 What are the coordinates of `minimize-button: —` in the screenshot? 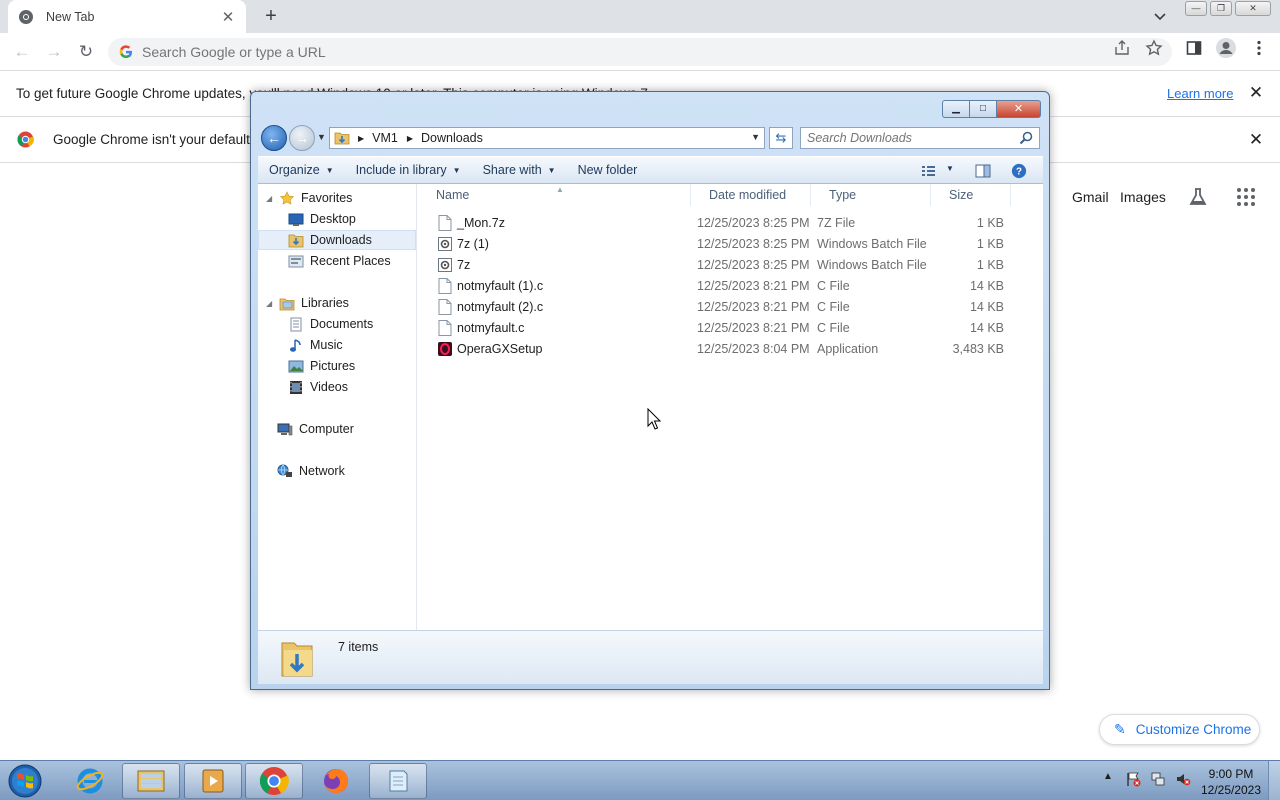 It's located at (1196, 8).